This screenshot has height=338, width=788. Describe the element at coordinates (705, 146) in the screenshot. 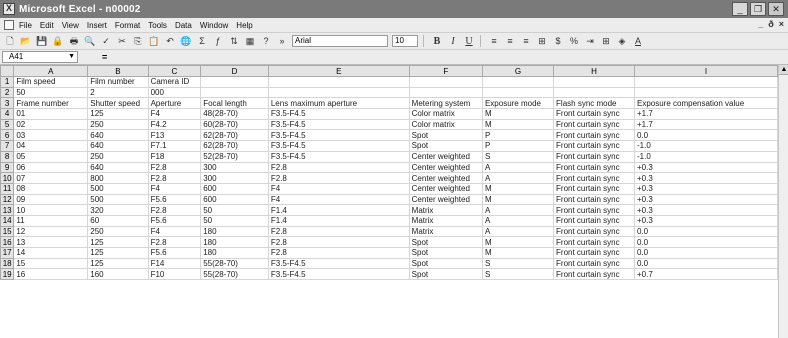

I see `cell: -1.0` at that location.